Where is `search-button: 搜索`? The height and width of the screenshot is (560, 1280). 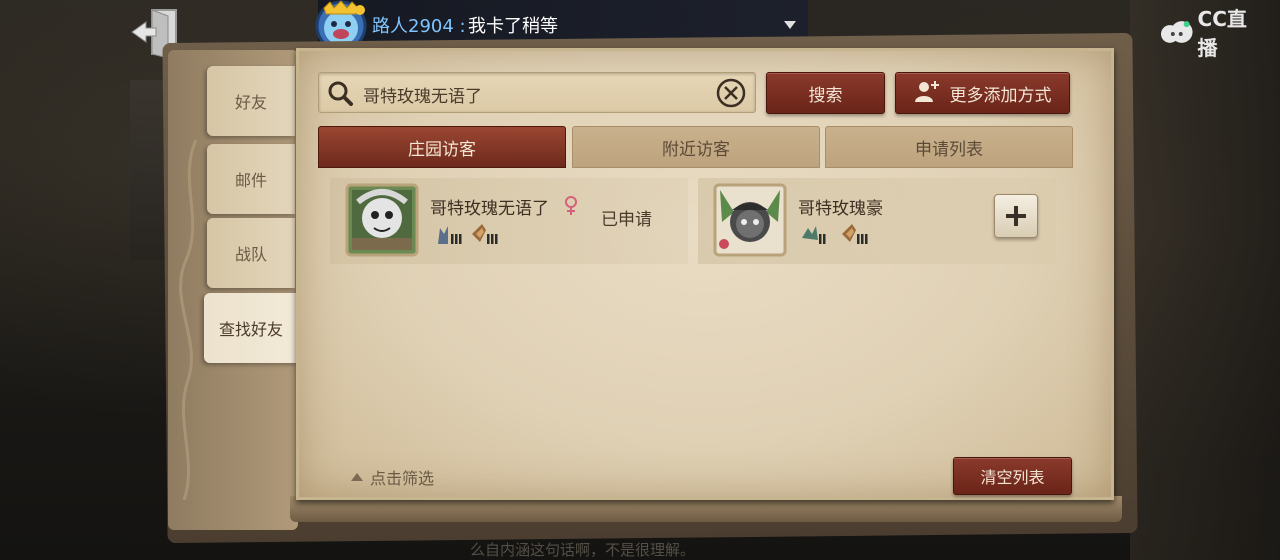 search-button: 搜索 is located at coordinates (825, 93).